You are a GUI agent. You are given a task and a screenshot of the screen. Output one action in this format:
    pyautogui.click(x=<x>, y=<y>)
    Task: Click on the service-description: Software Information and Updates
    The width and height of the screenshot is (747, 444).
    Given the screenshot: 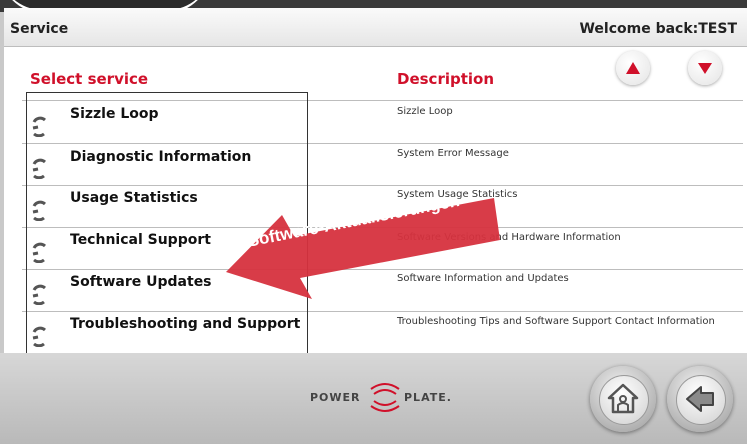 What is the action you would take?
    pyautogui.click(x=483, y=278)
    